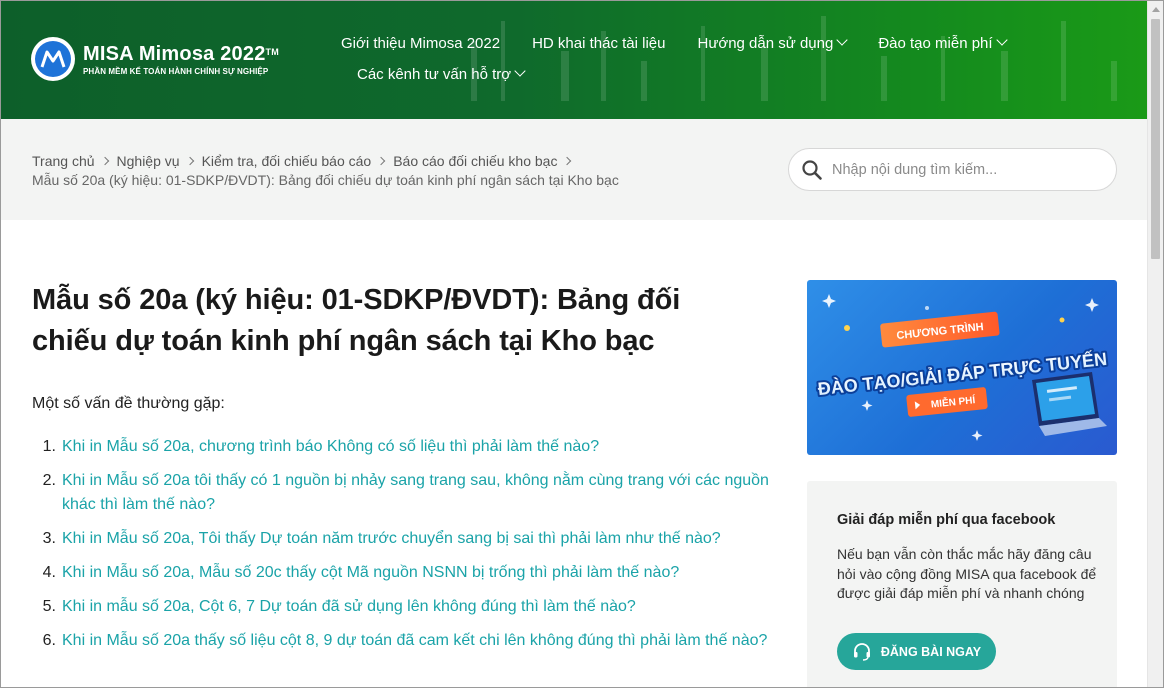 Image resolution: width=1164 pixels, height=688 pixels. Describe the element at coordinates (49, 606) in the screenshot. I see `list-item-number: 5.` at that location.